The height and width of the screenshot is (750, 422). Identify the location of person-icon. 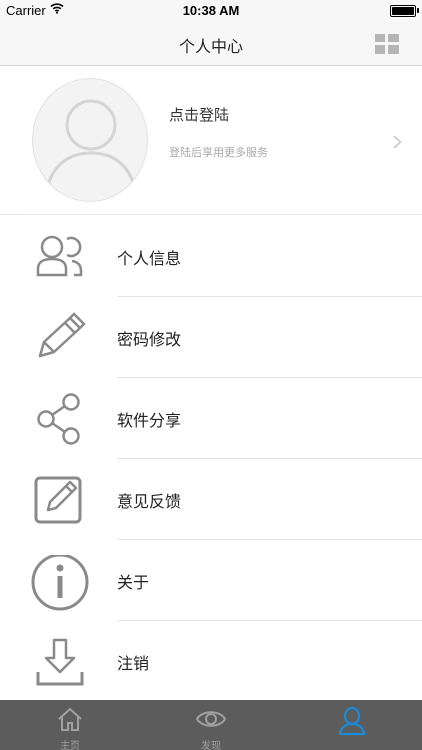
(352, 723).